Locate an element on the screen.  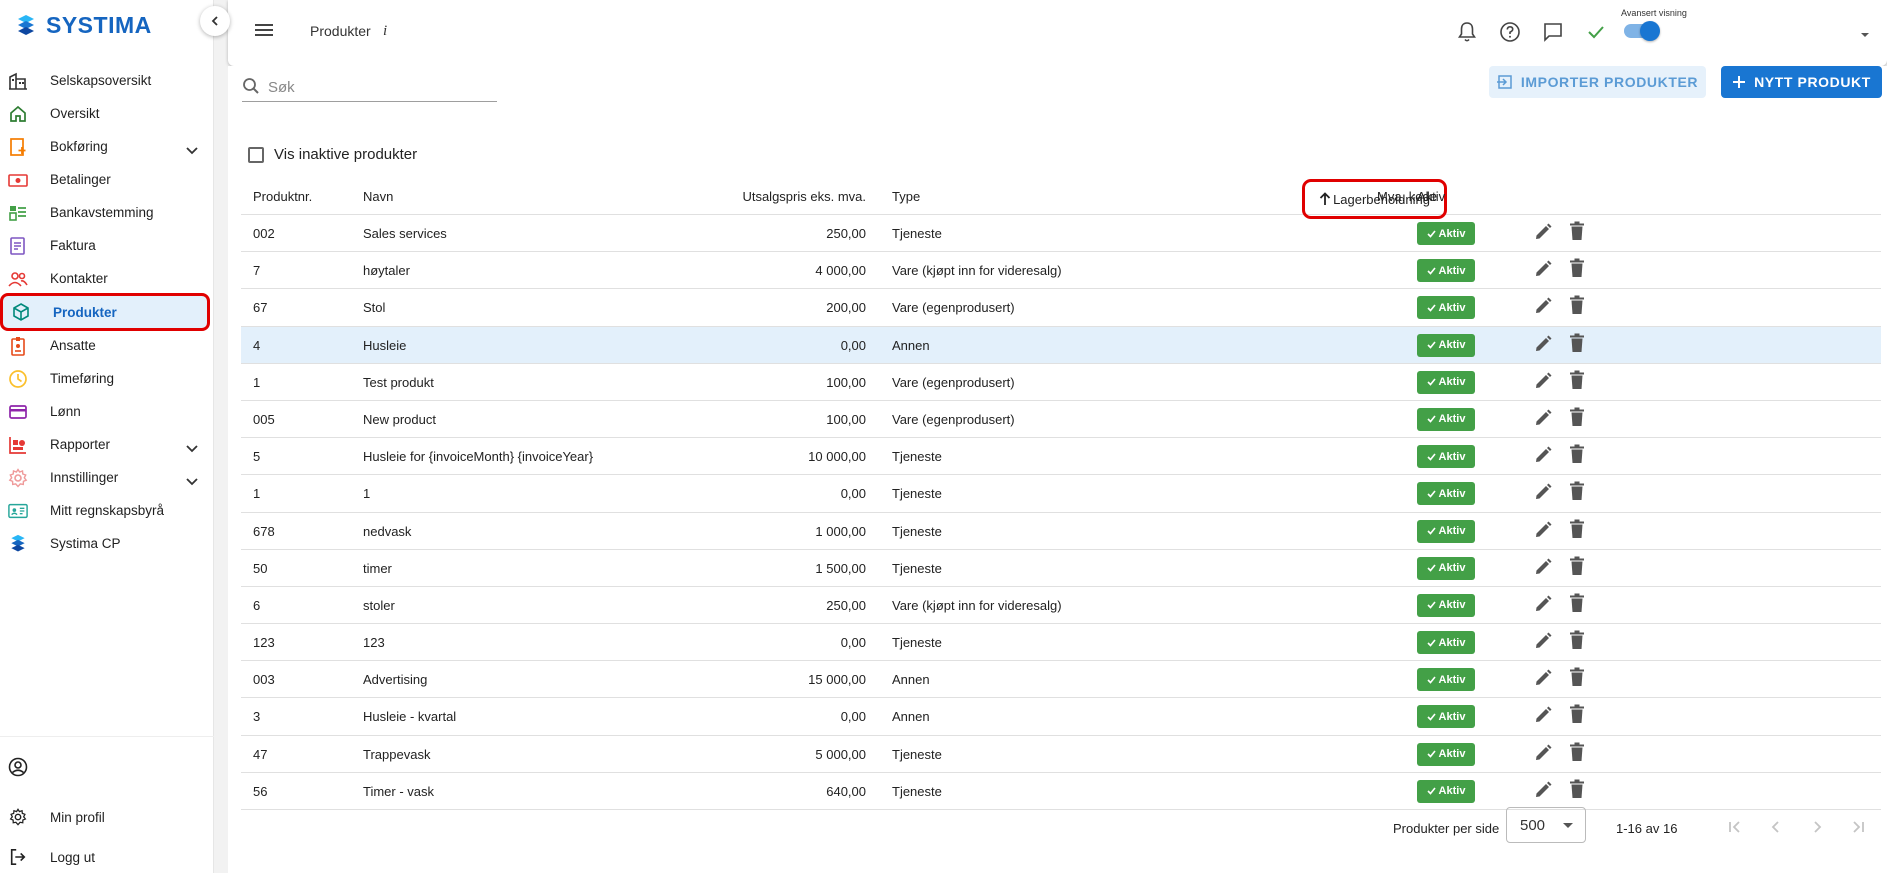
sidebar-item-timeføring: Timeføring is located at coordinates (107, 378).